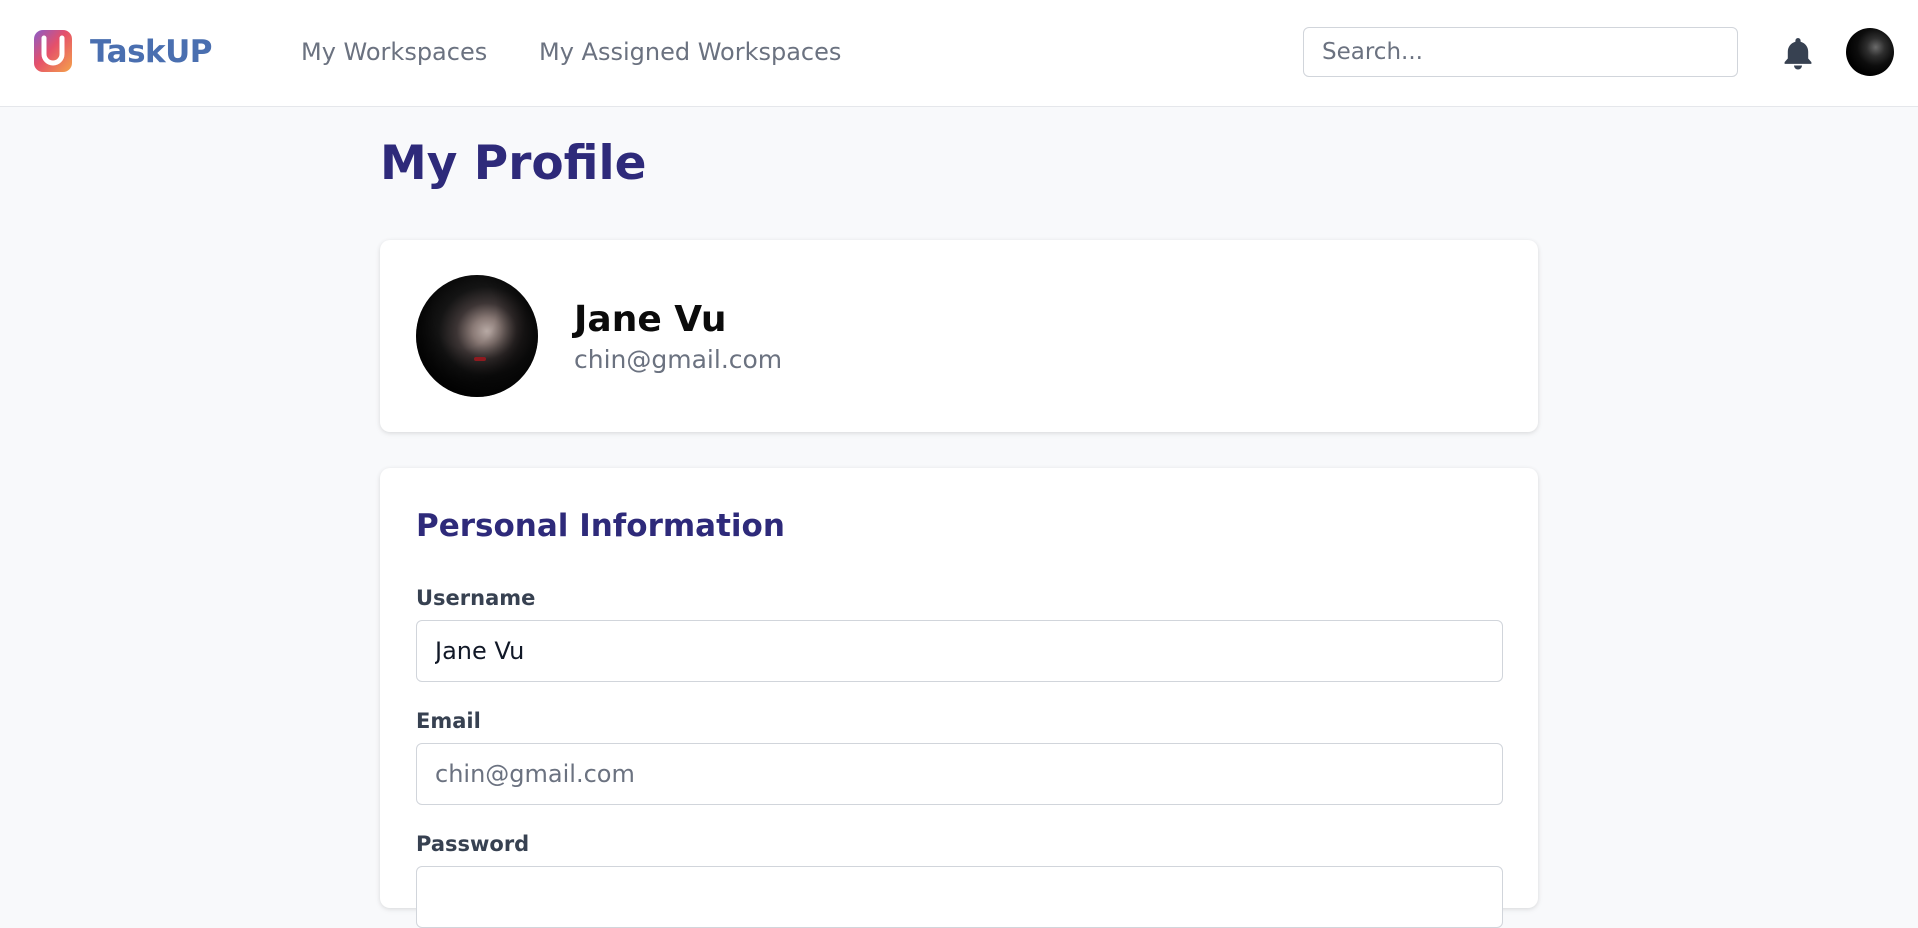 The image size is (1918, 928). Describe the element at coordinates (959, 336) in the screenshot. I see `profile-summary-card: Jane Vu chin@gmail.com` at that location.